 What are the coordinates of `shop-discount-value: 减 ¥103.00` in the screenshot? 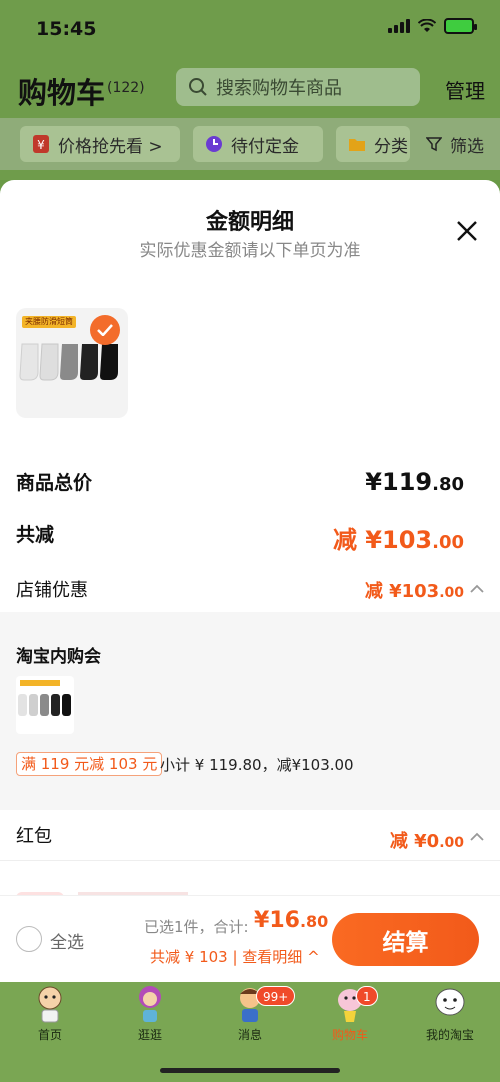 It's located at (414, 590).